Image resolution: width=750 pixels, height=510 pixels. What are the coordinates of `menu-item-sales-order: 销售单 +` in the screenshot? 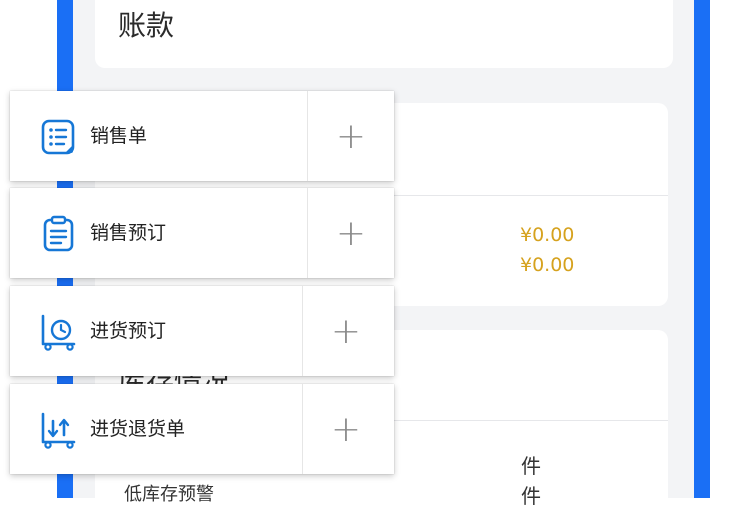 It's located at (202, 136).